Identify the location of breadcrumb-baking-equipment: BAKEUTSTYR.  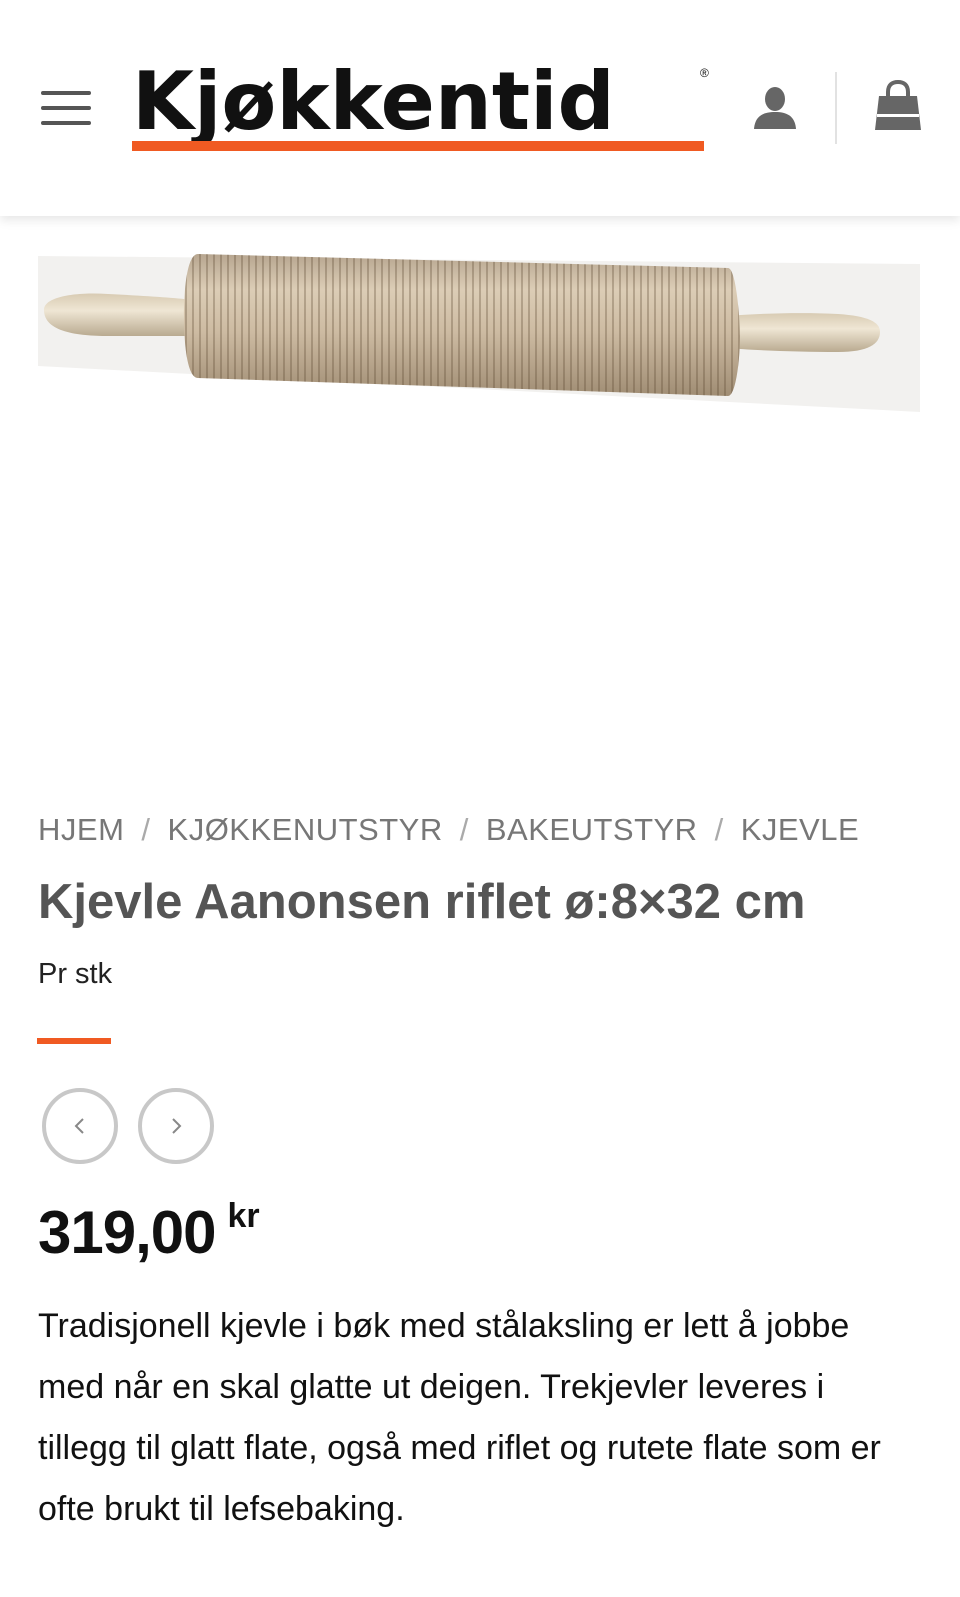
(592, 829).